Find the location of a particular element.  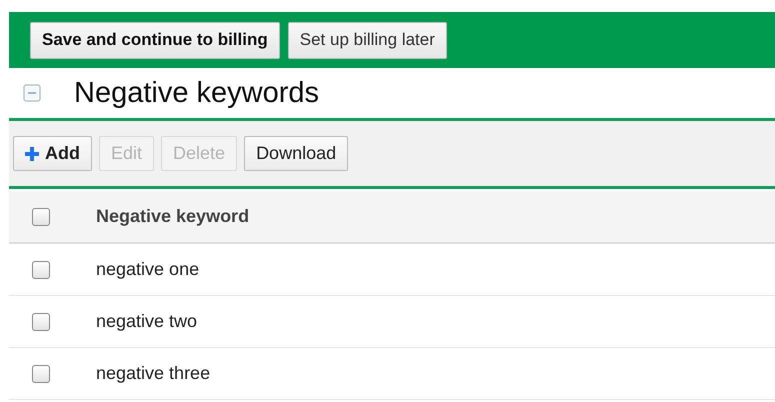

keyword-cell: negative two is located at coordinates (147, 321).